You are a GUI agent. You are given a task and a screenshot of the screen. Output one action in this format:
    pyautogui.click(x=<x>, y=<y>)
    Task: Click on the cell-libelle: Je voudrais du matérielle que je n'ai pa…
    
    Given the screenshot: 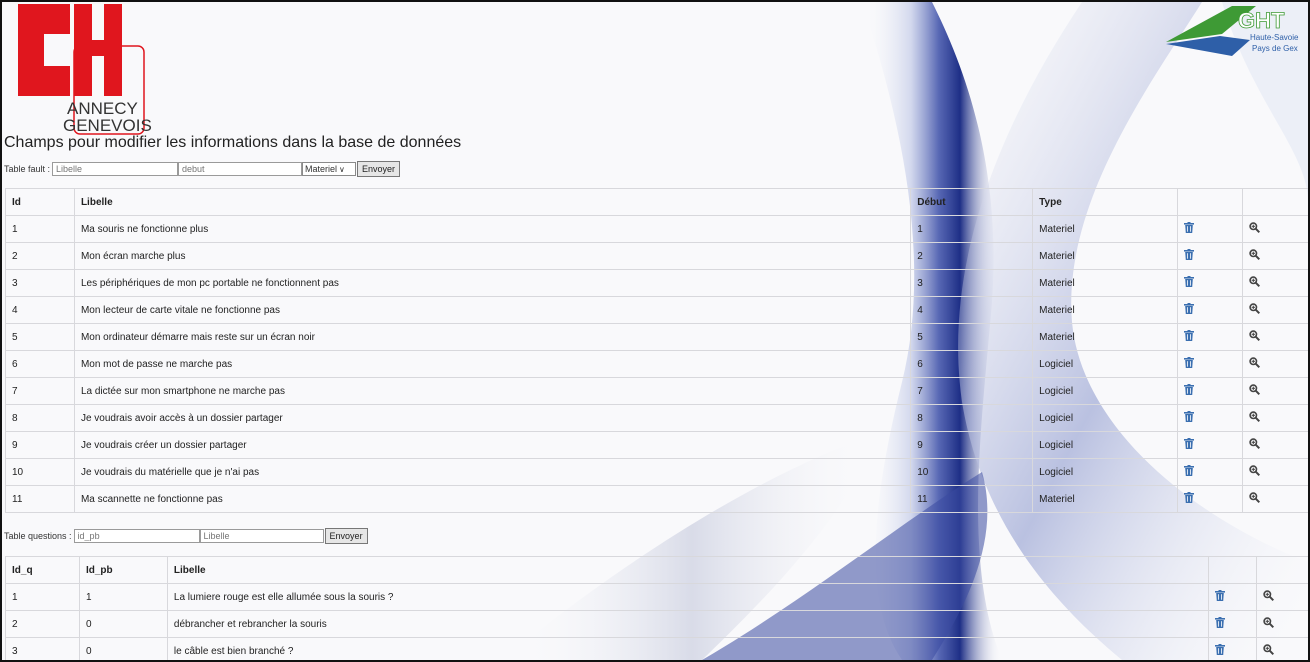 What is the action you would take?
    pyautogui.click(x=492, y=472)
    